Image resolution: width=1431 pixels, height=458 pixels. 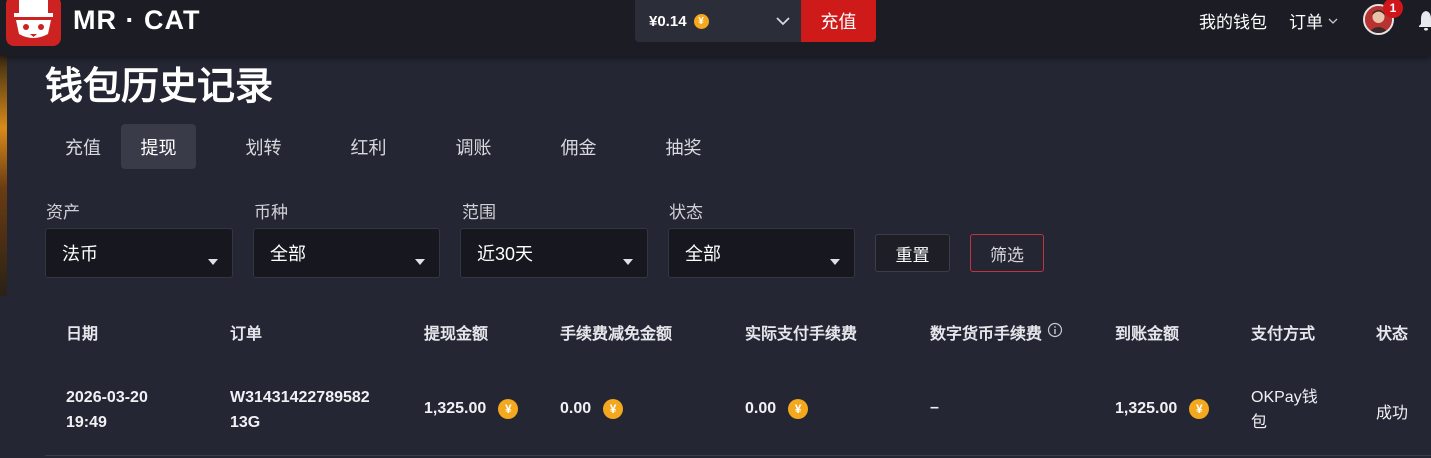 What do you see at coordinates (1284, 410) in the screenshot?
I see `row-payment-method: OKPay钱 包` at bounding box center [1284, 410].